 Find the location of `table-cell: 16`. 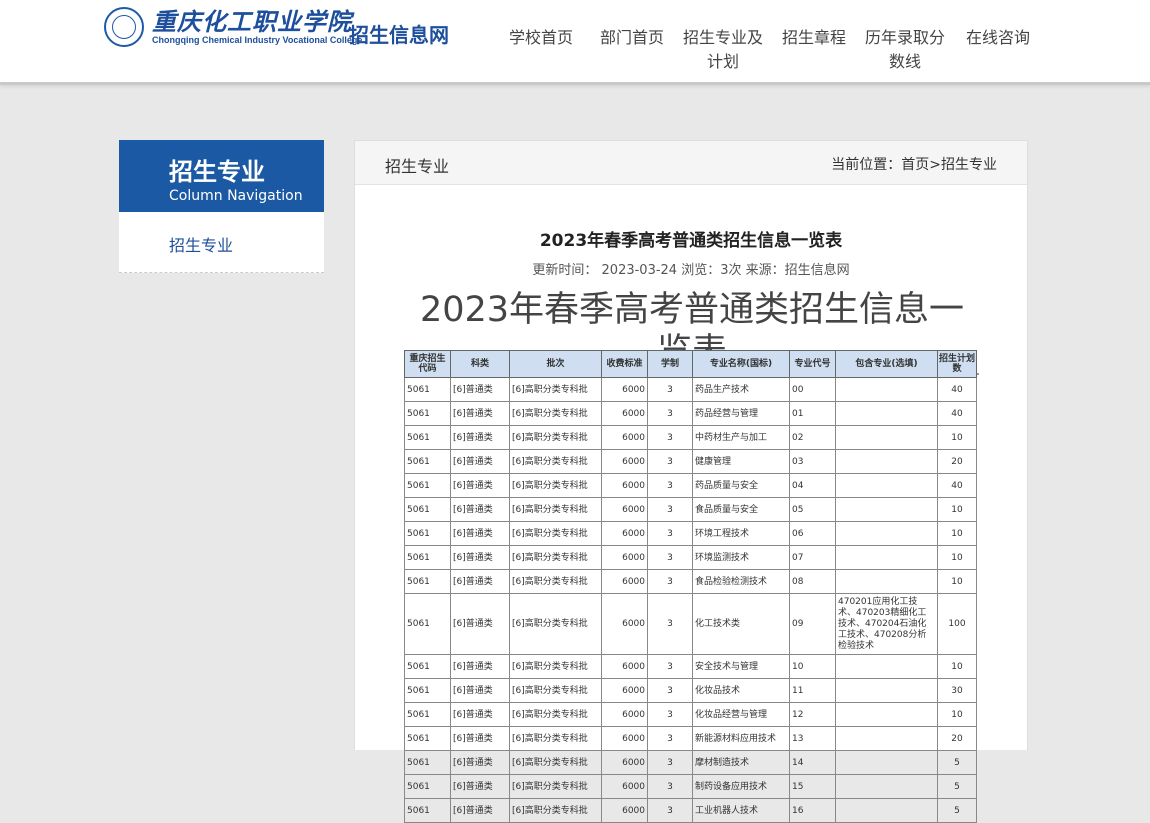

table-cell: 16 is located at coordinates (812, 810).